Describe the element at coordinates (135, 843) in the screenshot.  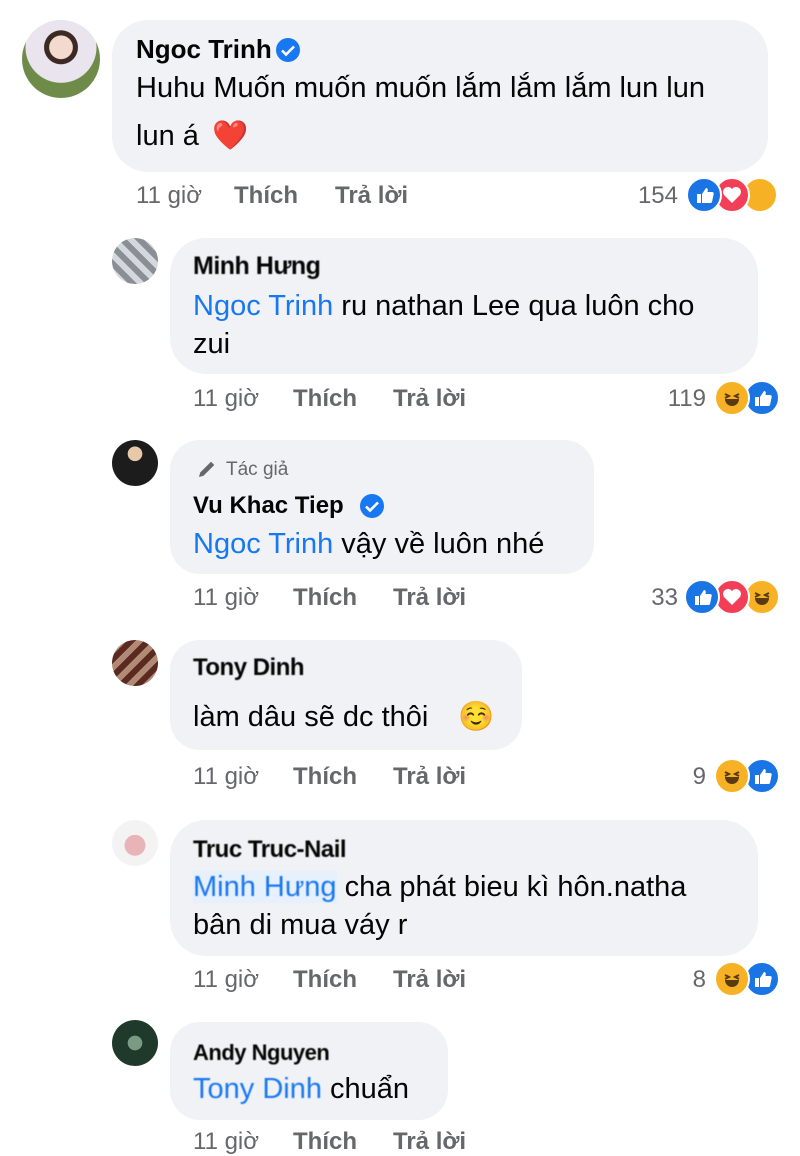
I see `avatar-truc-truc-nail` at that location.